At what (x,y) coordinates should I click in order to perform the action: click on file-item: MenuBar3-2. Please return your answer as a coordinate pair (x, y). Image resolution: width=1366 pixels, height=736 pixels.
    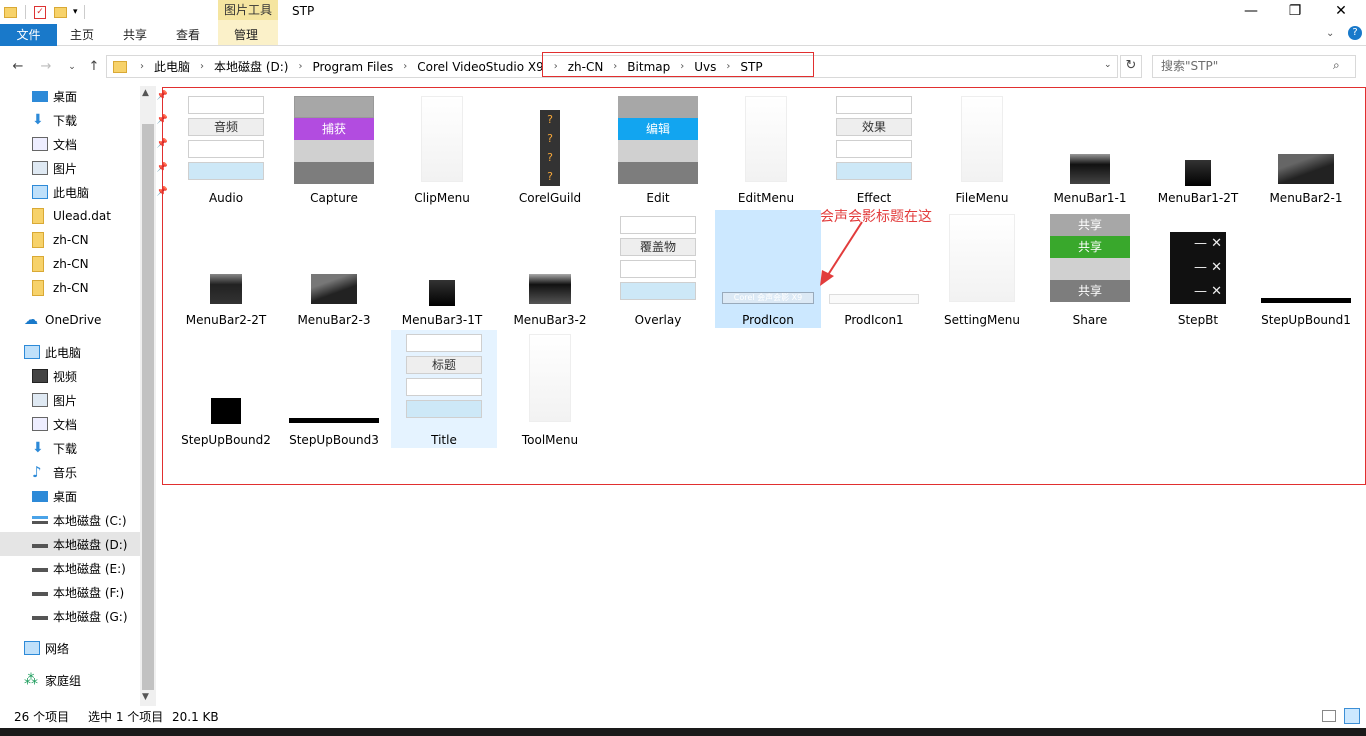
    Looking at the image, I should click on (550, 269).